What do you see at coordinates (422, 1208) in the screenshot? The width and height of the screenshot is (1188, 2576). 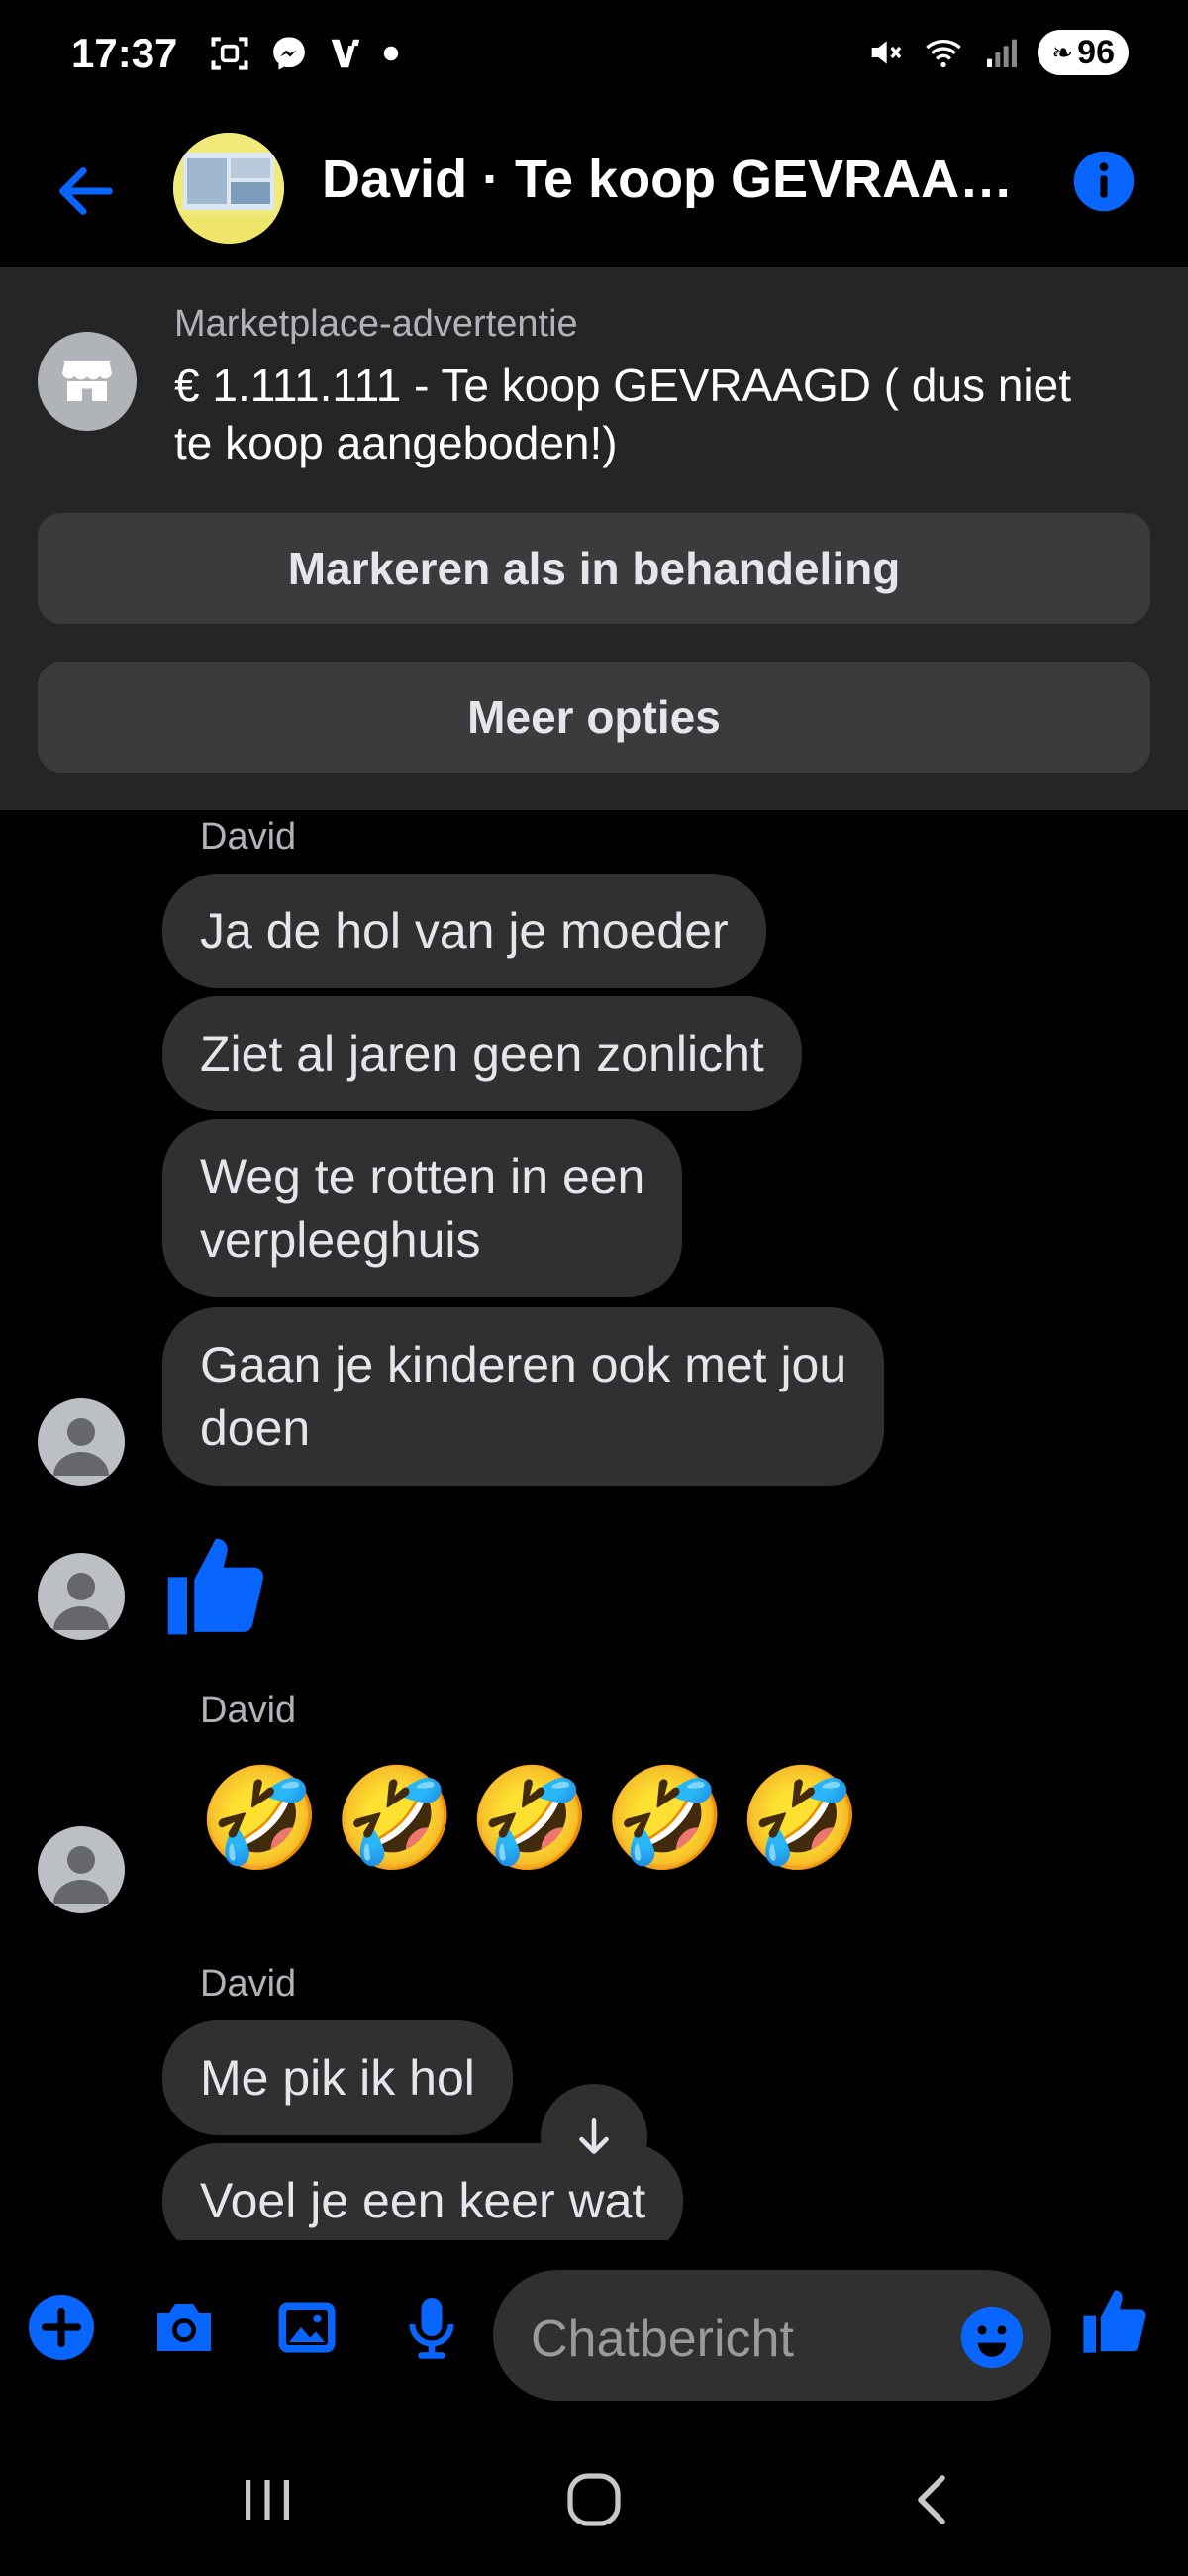 I see `message-bubble: Weg te rotten in een verpleeghuis` at bounding box center [422, 1208].